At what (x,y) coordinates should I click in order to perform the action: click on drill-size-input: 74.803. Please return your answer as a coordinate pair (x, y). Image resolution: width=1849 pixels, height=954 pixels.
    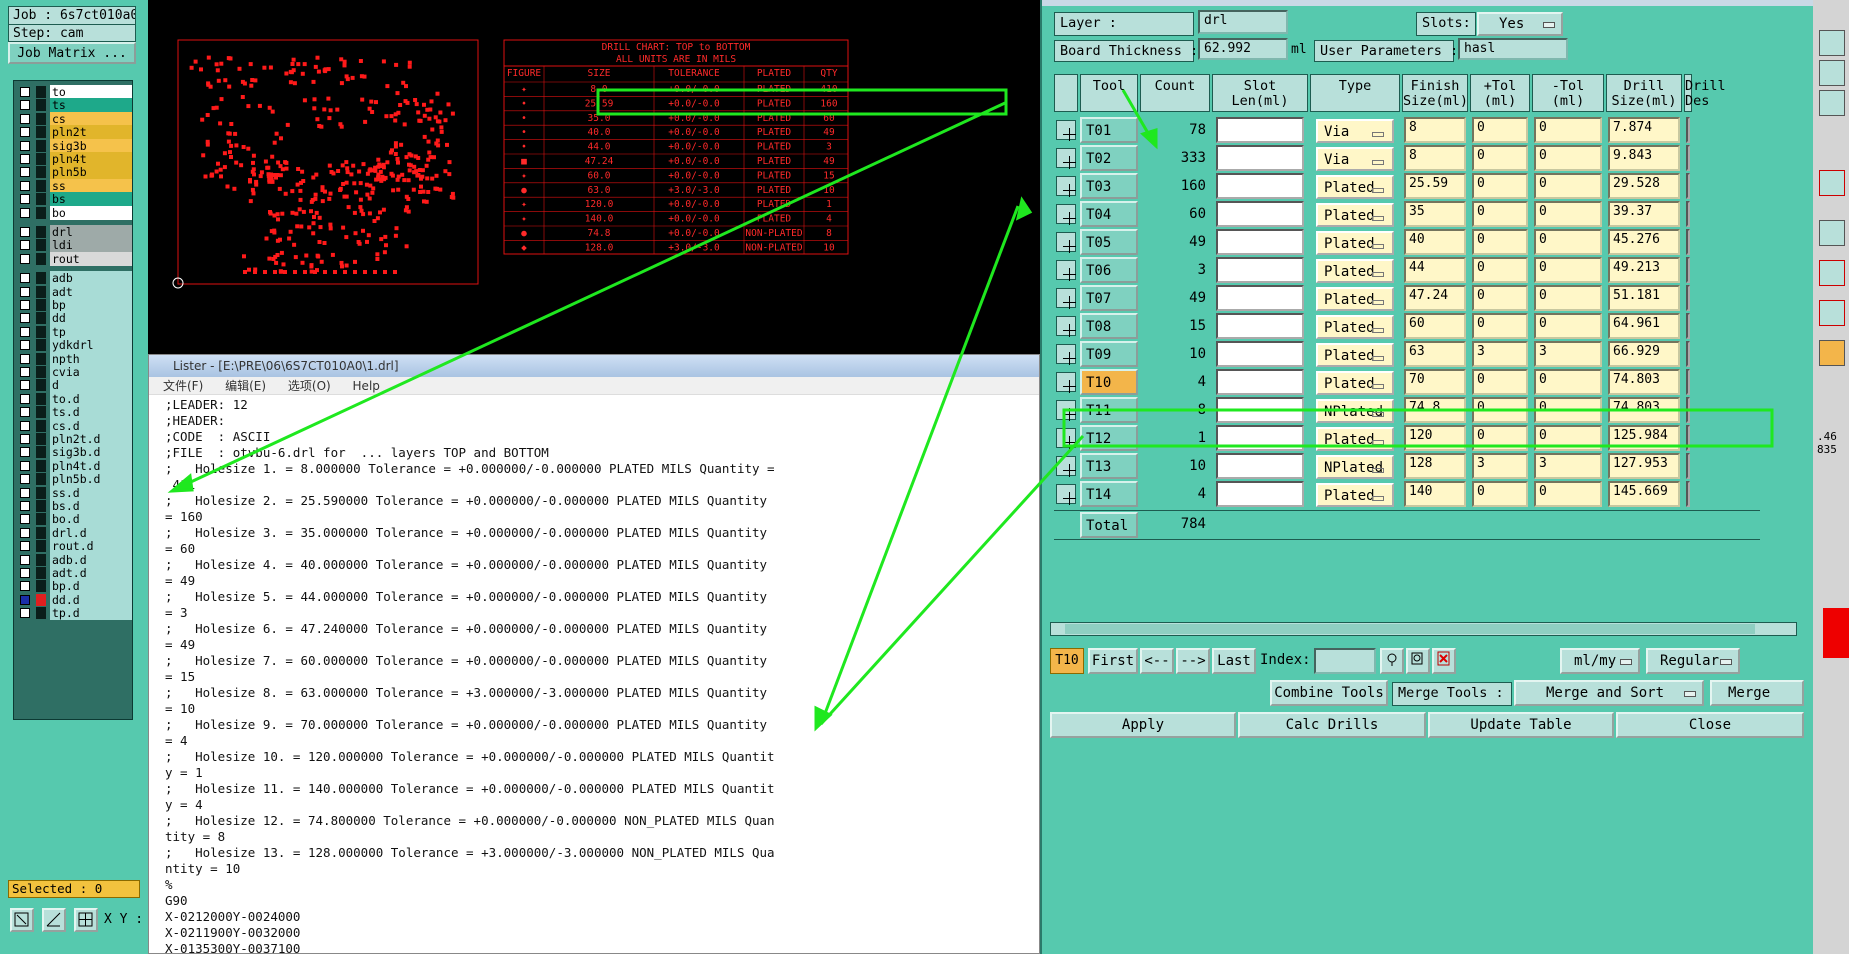
    Looking at the image, I should click on (1644, 382).